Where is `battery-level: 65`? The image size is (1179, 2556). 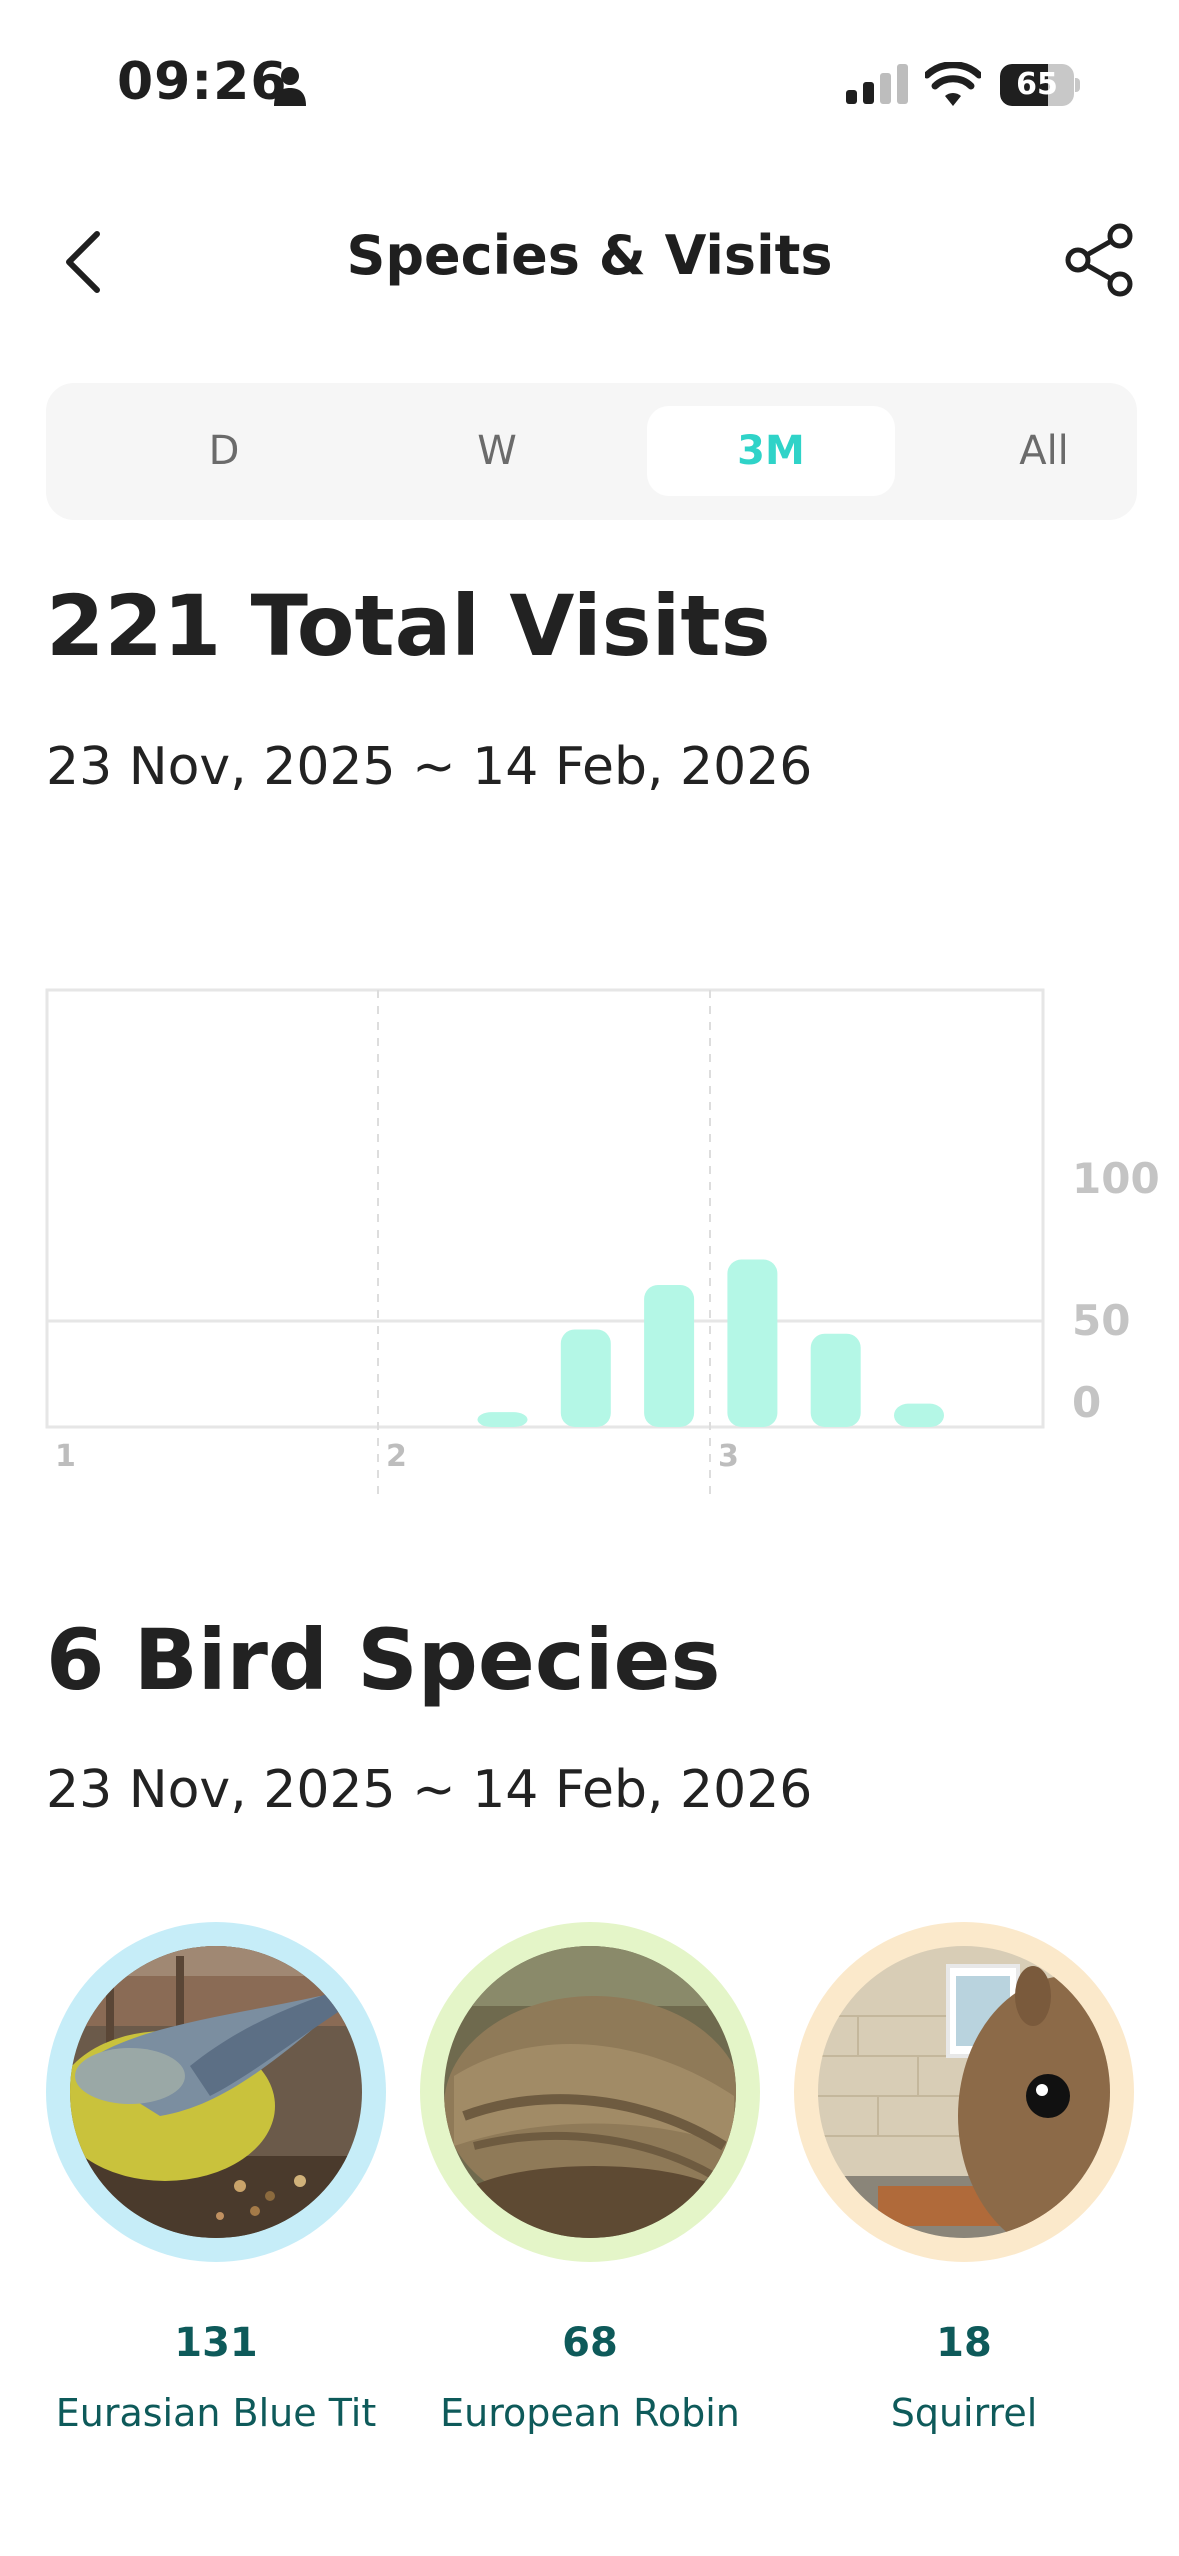 battery-level: 65 is located at coordinates (1037, 84).